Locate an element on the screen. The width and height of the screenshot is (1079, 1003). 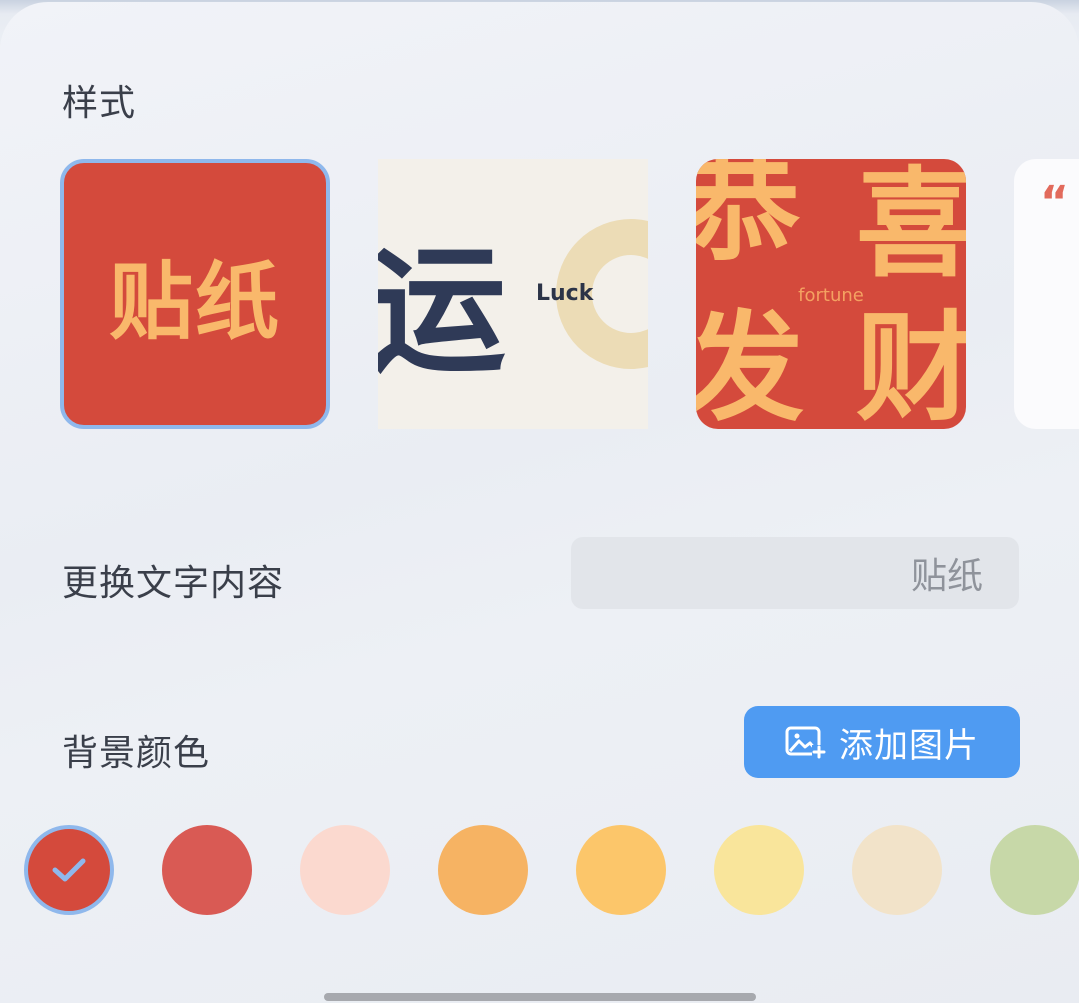
change-text-input is located at coordinates (795, 573).